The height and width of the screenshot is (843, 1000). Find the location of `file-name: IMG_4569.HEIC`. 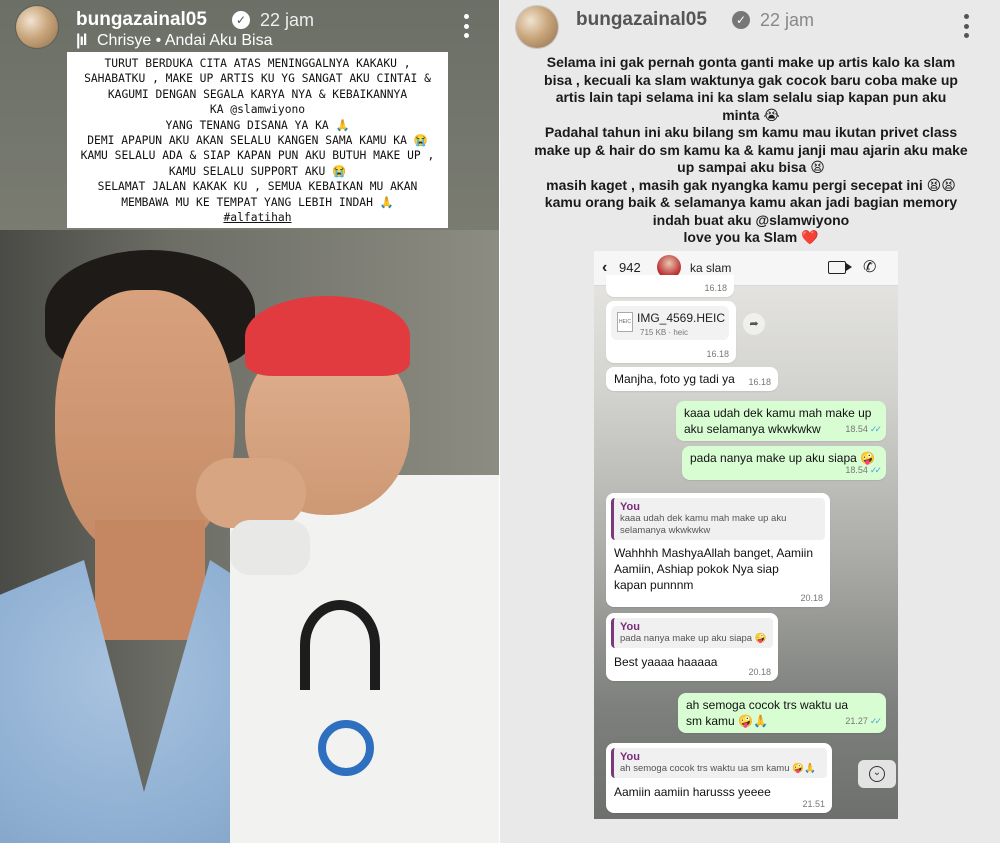

file-name: IMG_4569.HEIC is located at coordinates (681, 318).